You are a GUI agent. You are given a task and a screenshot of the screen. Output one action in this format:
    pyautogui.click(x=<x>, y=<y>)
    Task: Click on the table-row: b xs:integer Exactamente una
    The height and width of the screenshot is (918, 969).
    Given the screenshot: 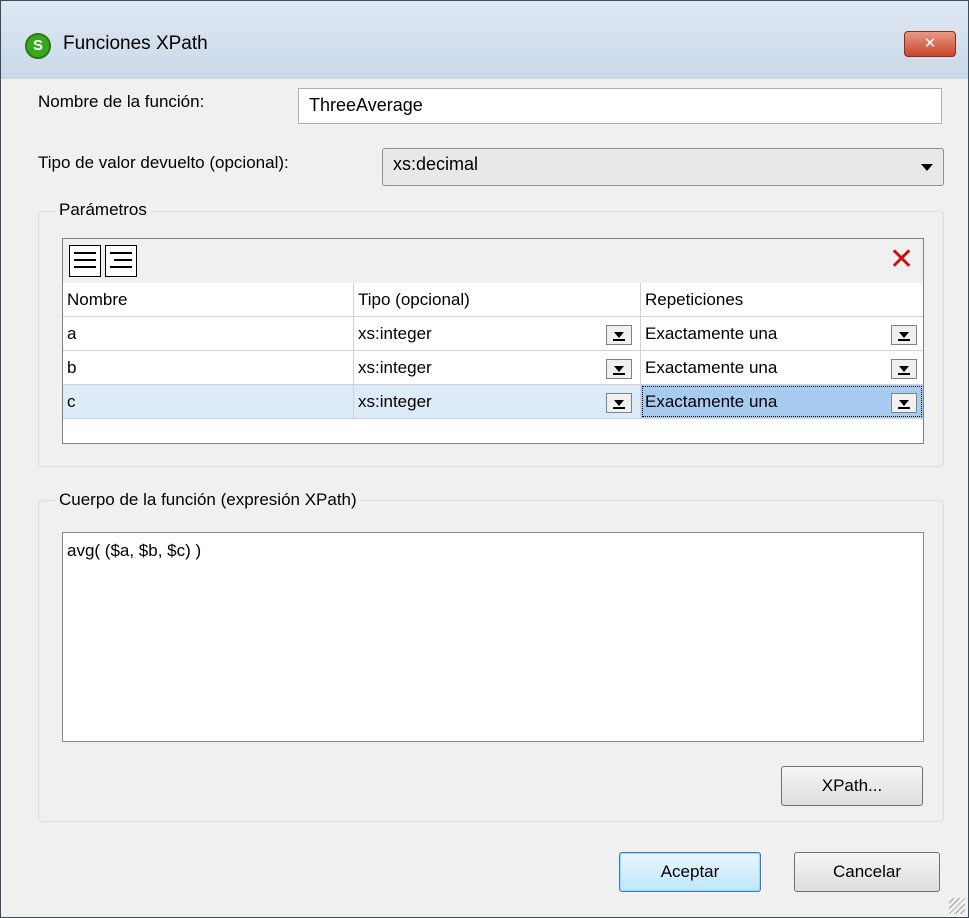 What is the action you would take?
    pyautogui.click(x=493, y=368)
    